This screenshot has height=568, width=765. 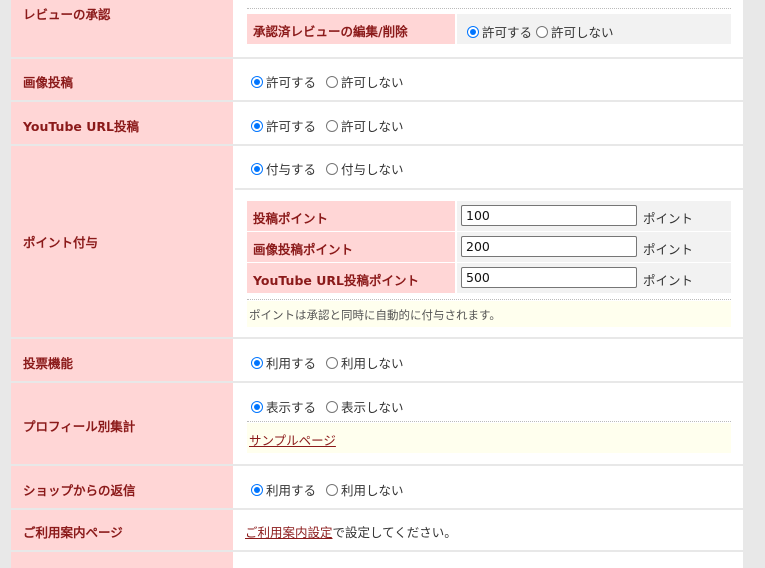 I want to click on sub-label-text: 画像投稿ポイント, so click(x=303, y=249).